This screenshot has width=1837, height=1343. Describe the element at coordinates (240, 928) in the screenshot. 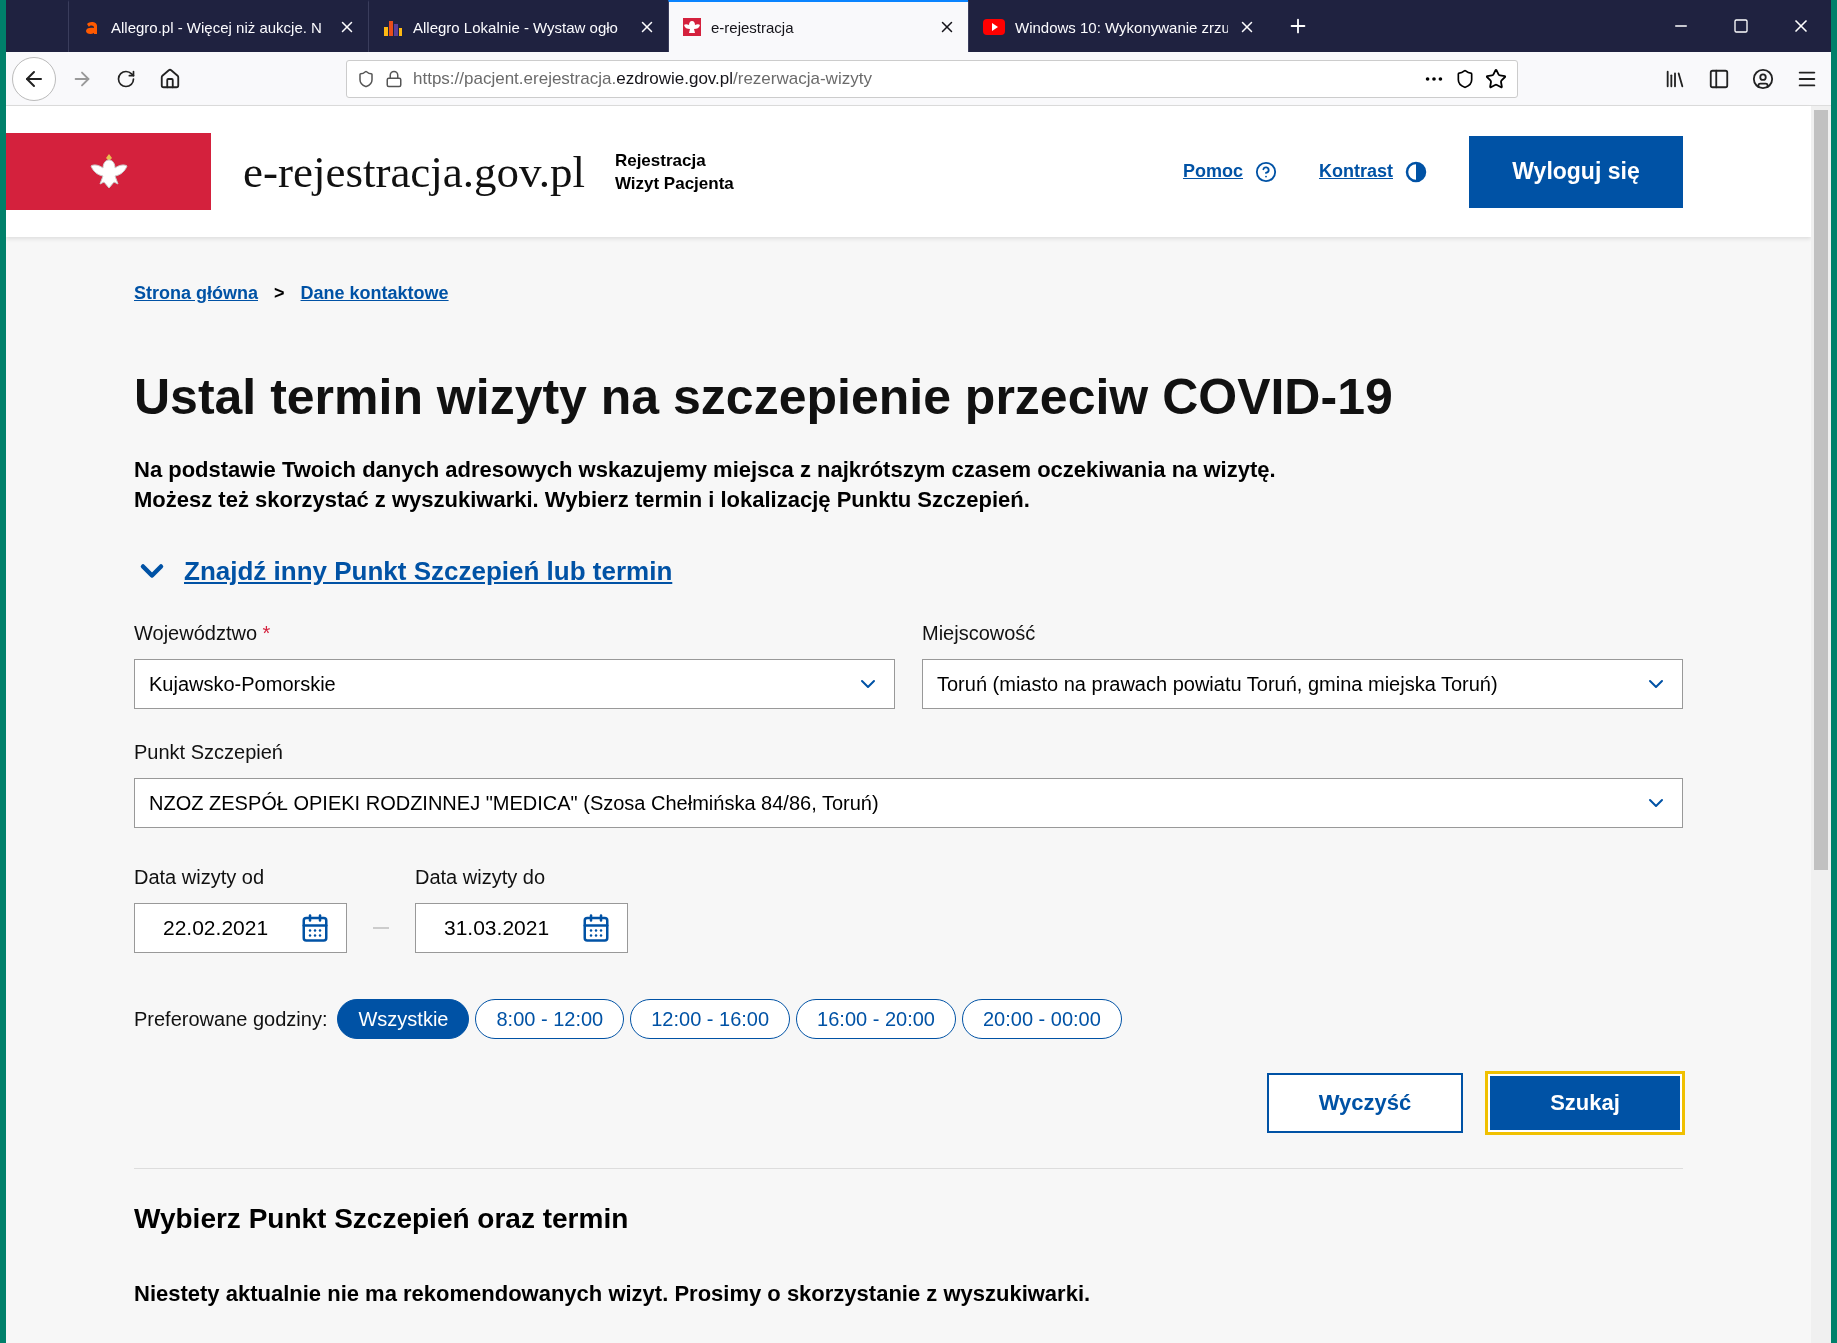

I see `date-field: 22.02.2021` at that location.